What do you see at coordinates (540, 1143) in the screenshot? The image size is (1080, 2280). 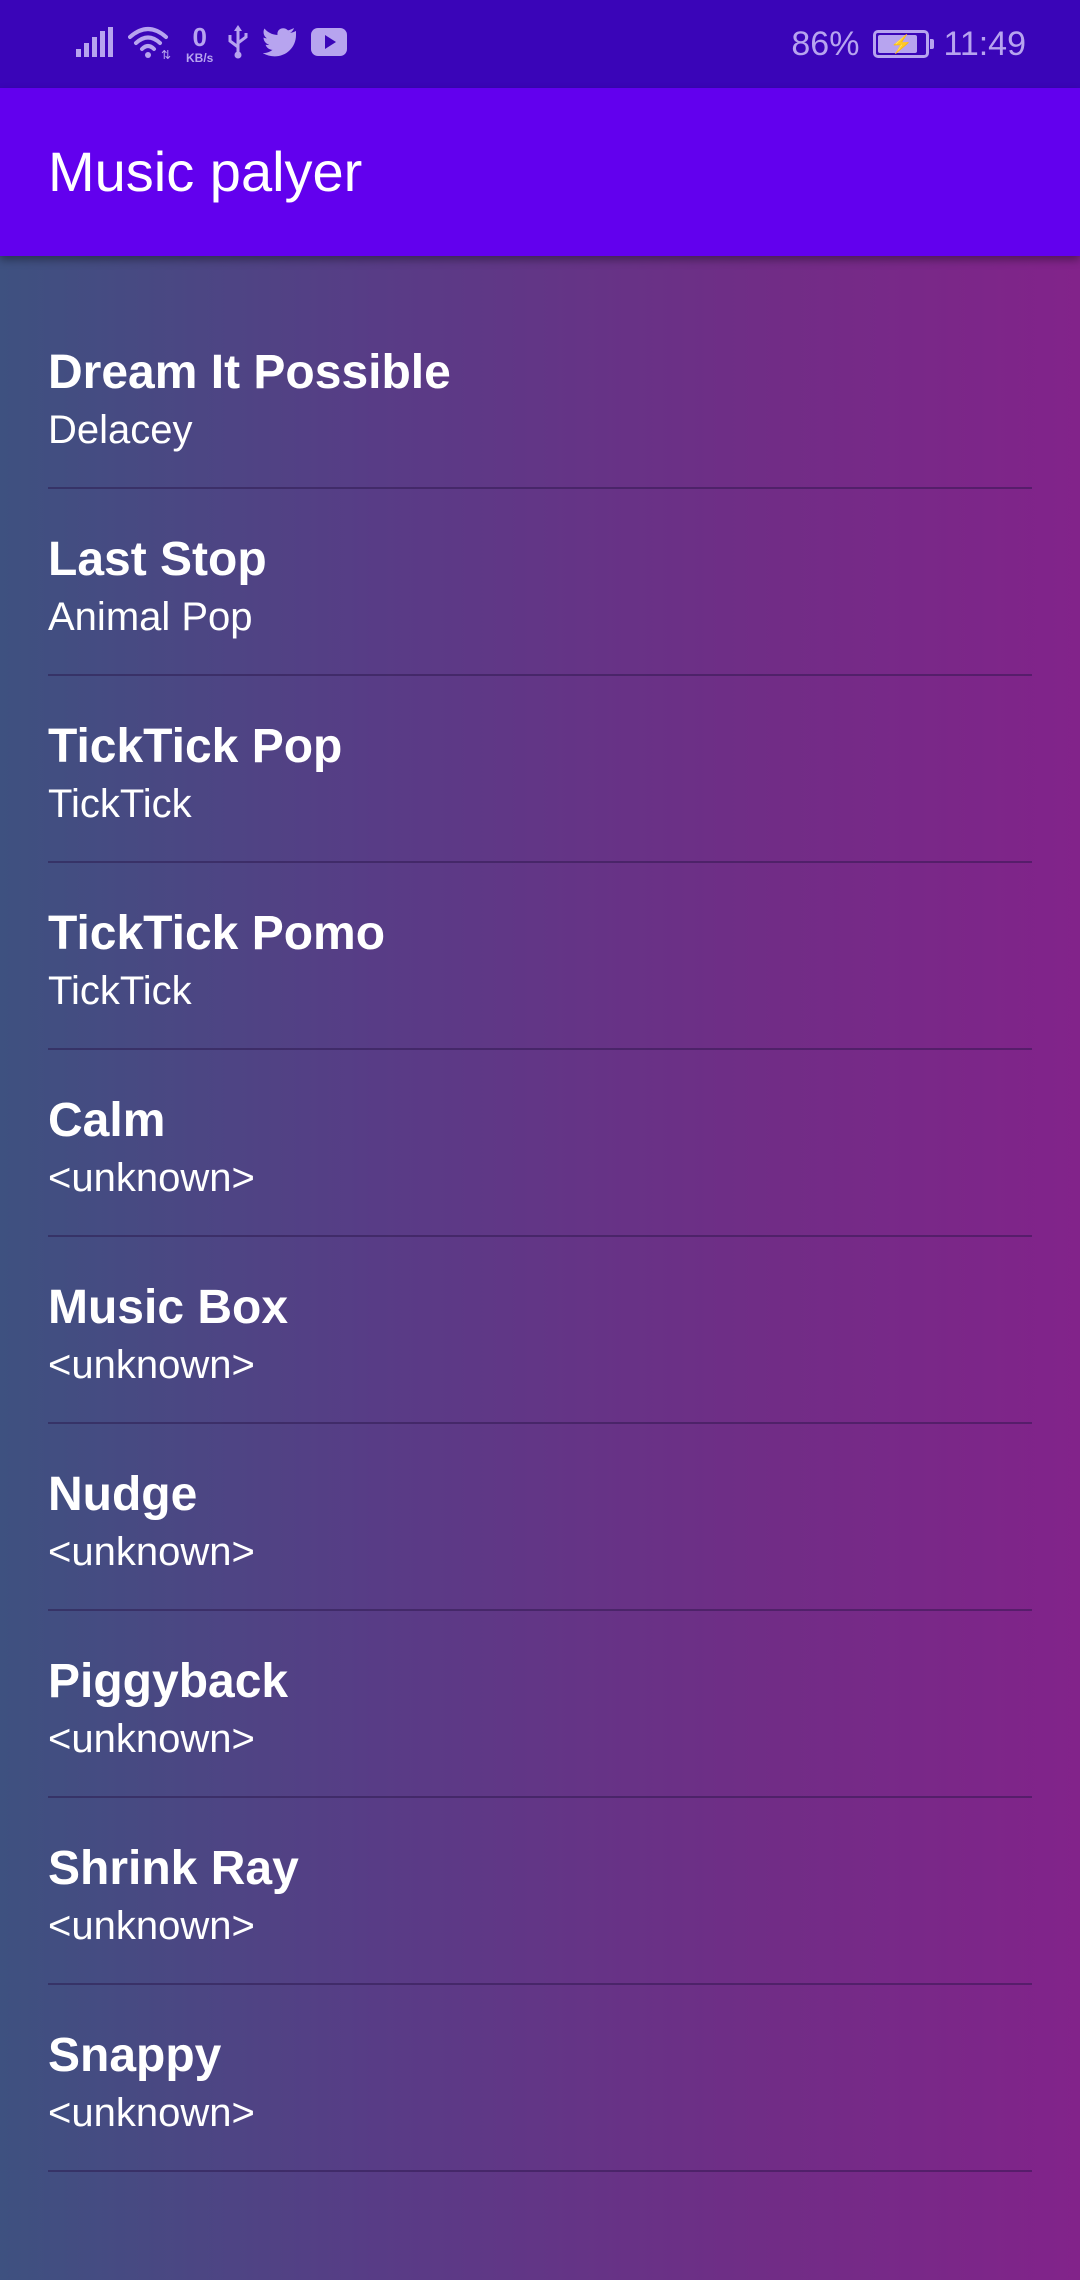 I see `list-item: Calm <unknown>` at bounding box center [540, 1143].